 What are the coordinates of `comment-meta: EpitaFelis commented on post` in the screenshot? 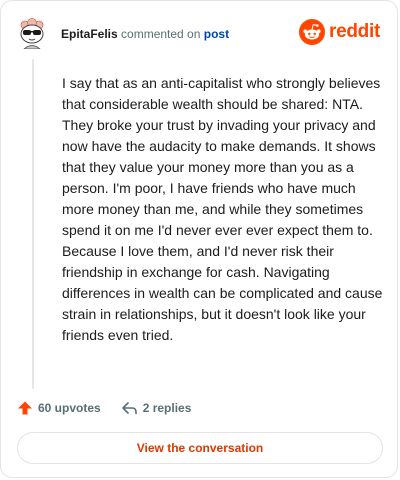 It's located at (145, 34).